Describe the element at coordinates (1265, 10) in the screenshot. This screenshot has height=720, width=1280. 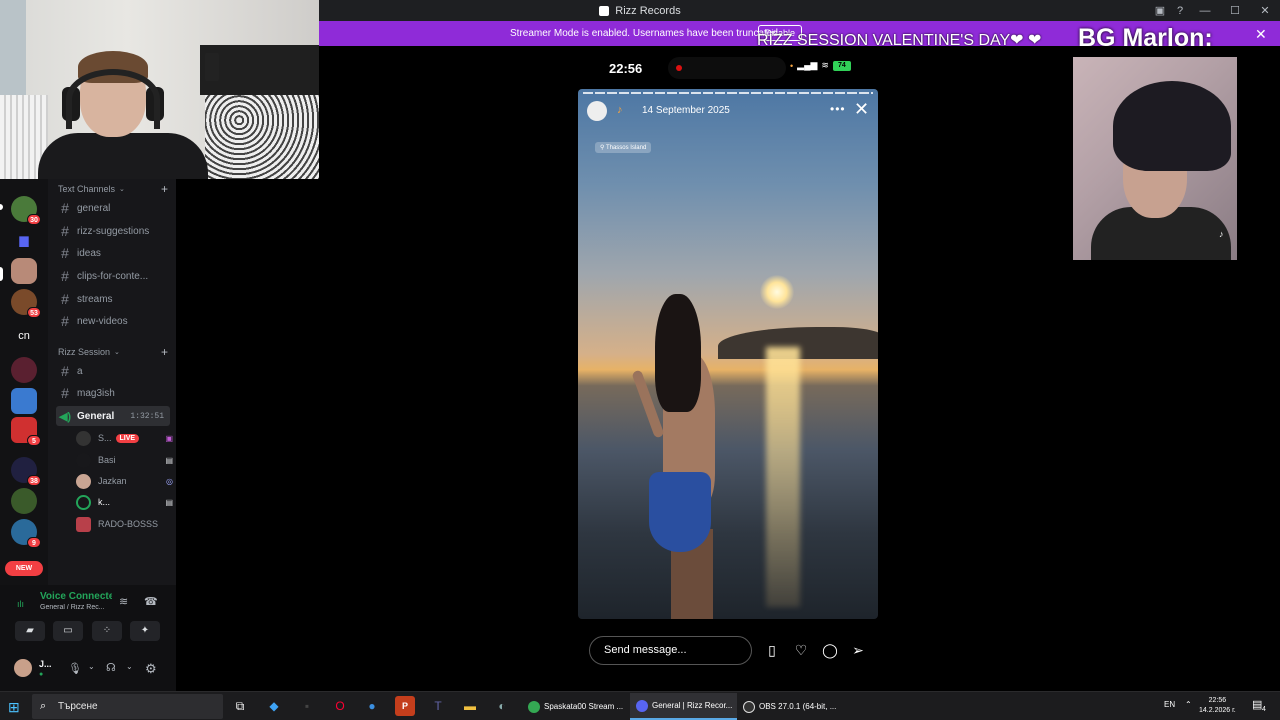
I see `close-window-button: ✕` at that location.